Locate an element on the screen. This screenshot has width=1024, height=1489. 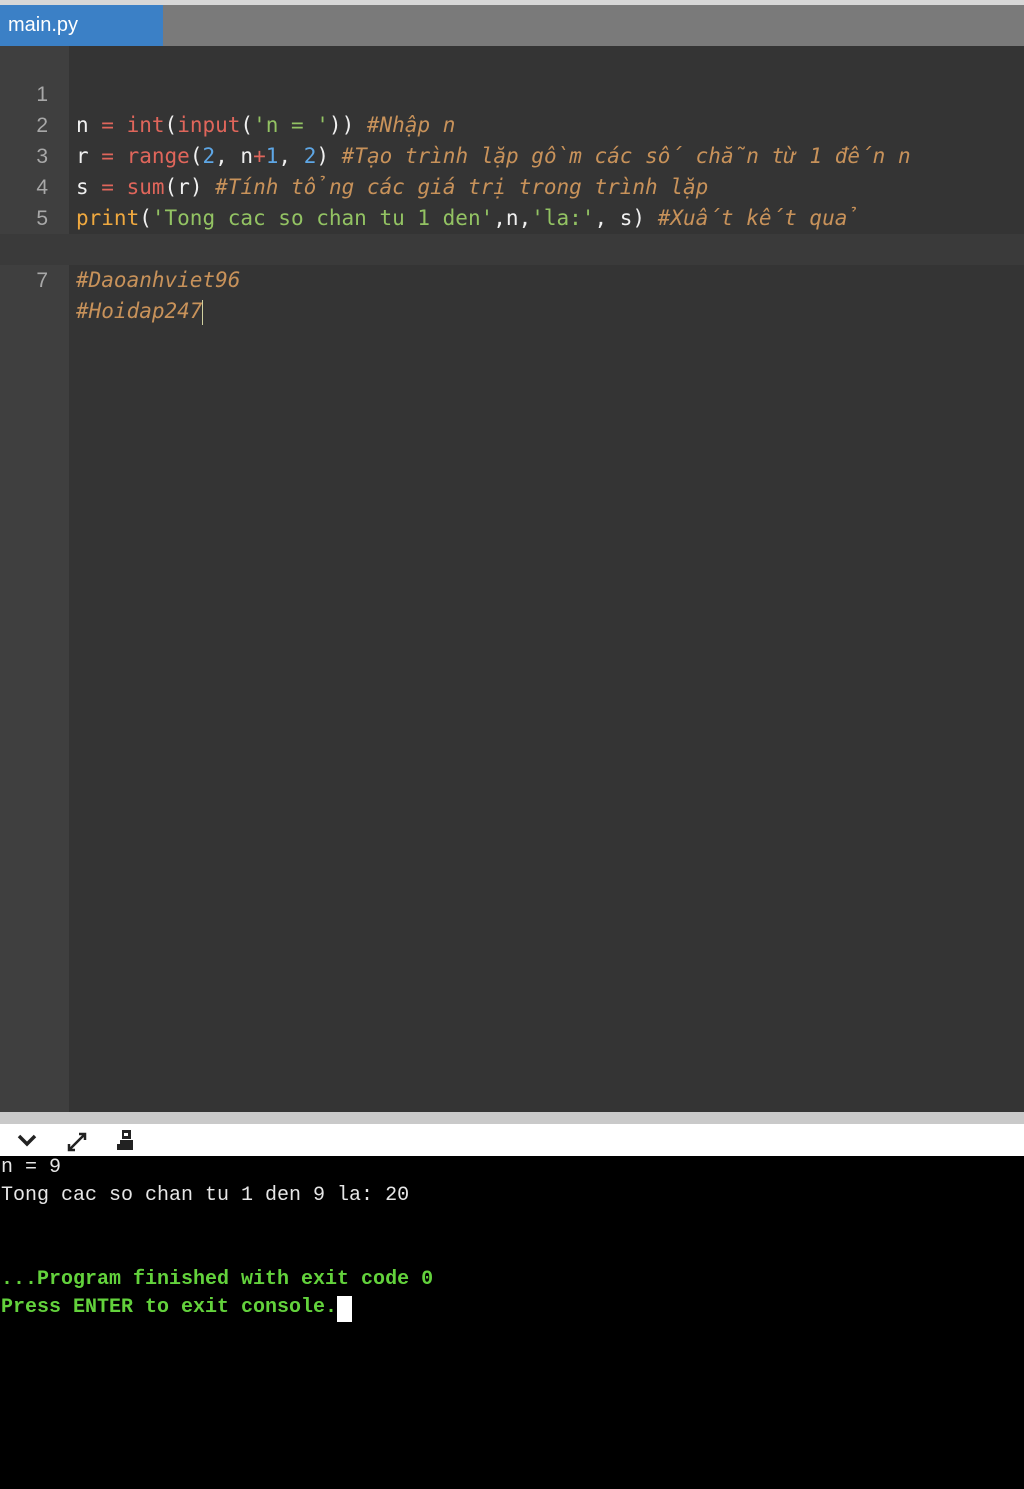
console-status-line: ...Program finished with exit code 0 is located at coordinates (217, 1279).